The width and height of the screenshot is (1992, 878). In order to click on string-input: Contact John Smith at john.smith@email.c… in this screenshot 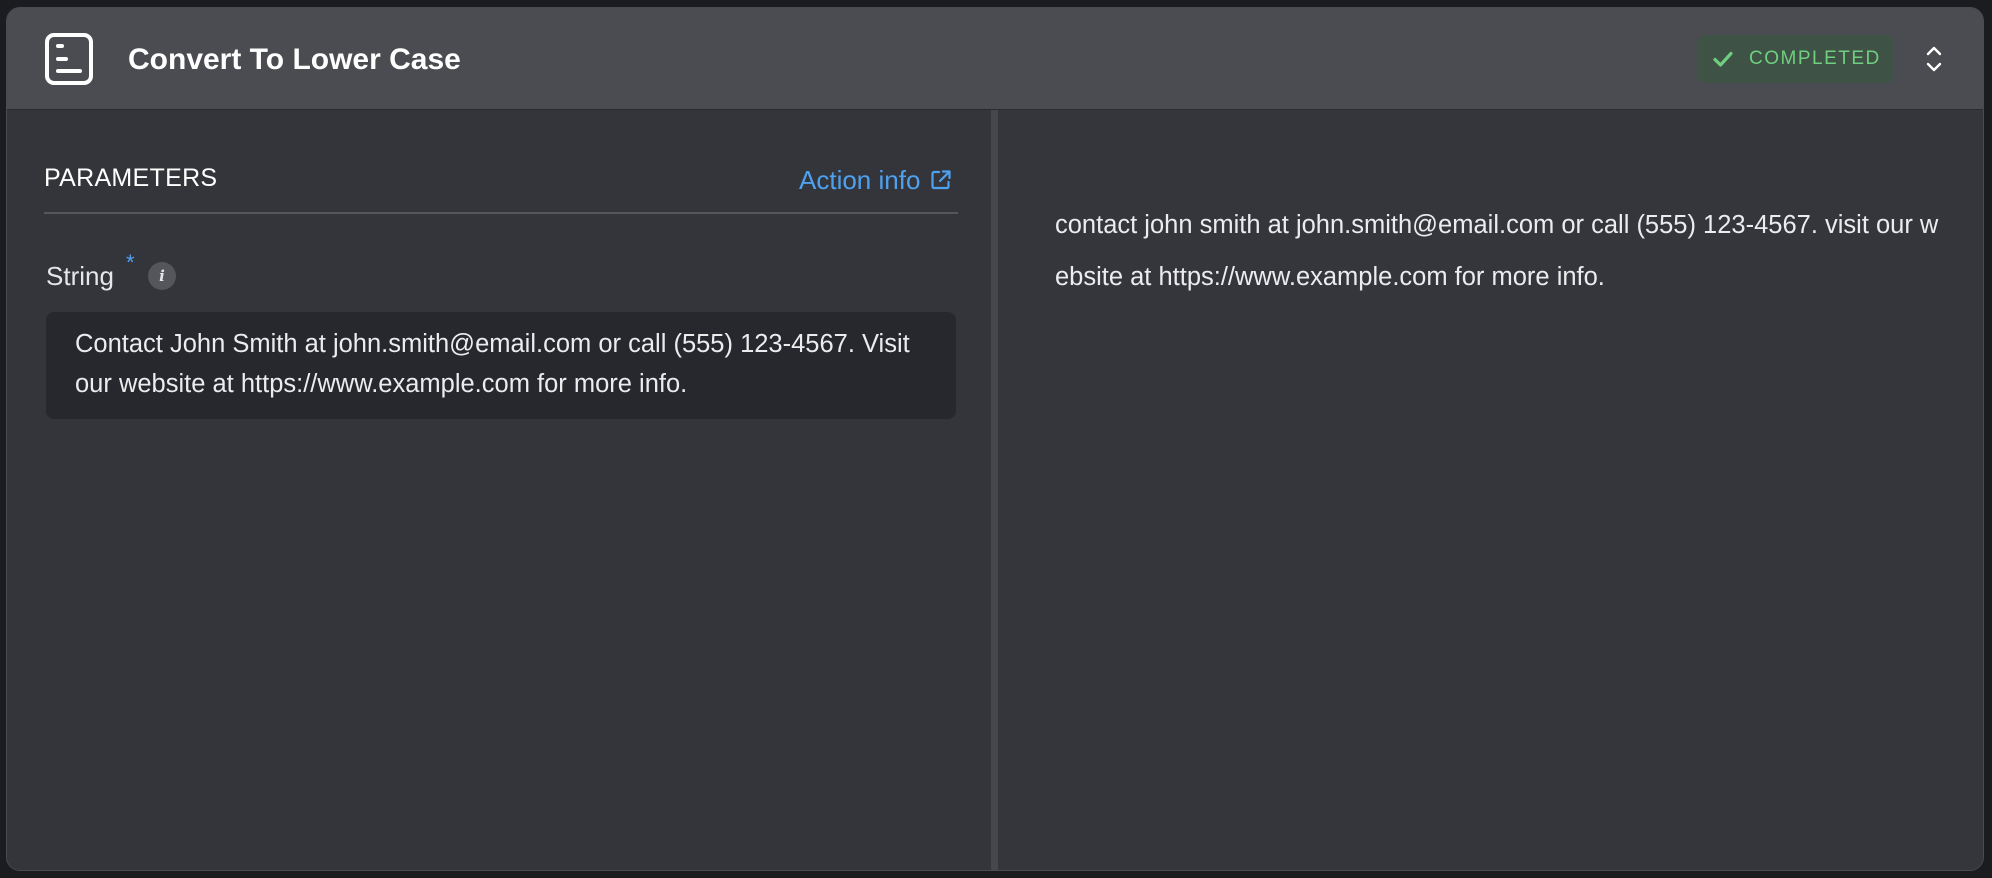, I will do `click(501, 365)`.